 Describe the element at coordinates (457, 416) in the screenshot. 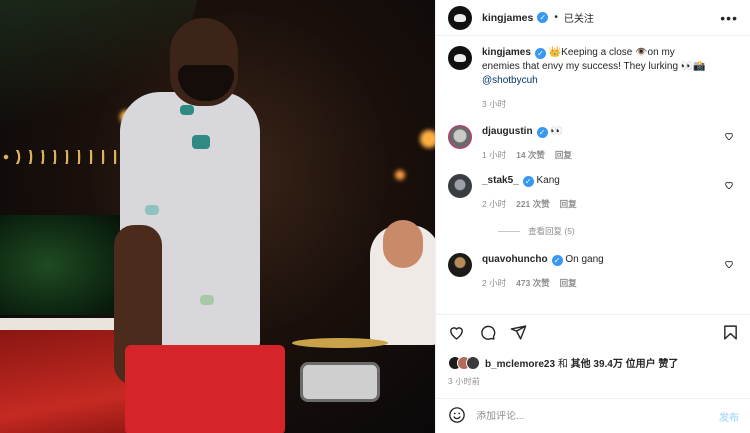

I see `emoji-icon` at that location.